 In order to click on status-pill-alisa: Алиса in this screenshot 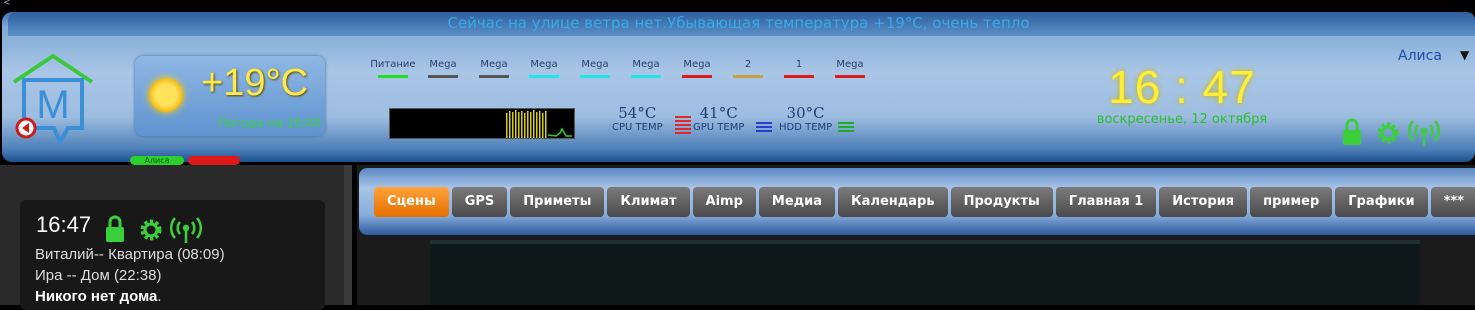, I will do `click(157, 160)`.